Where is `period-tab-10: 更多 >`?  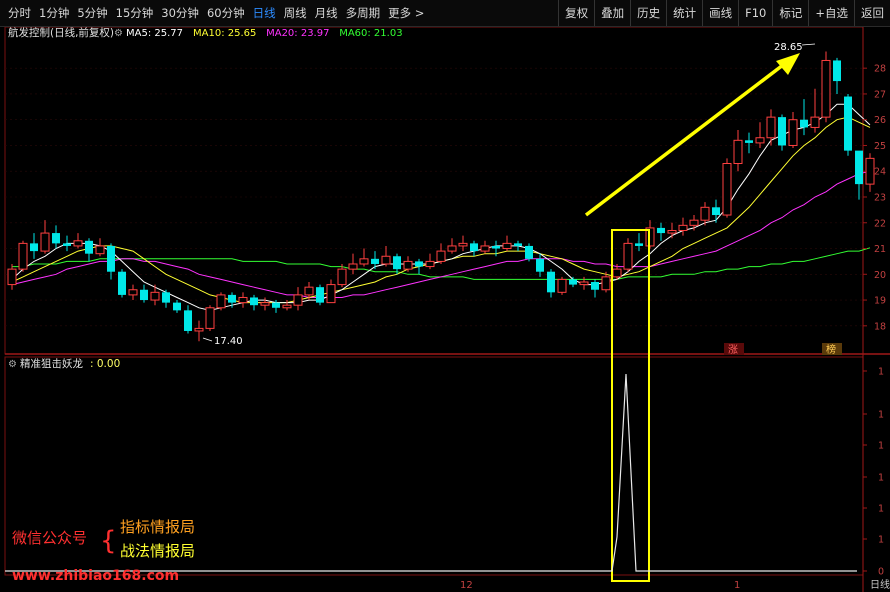
period-tab-10: 更多 > is located at coordinates (406, 13).